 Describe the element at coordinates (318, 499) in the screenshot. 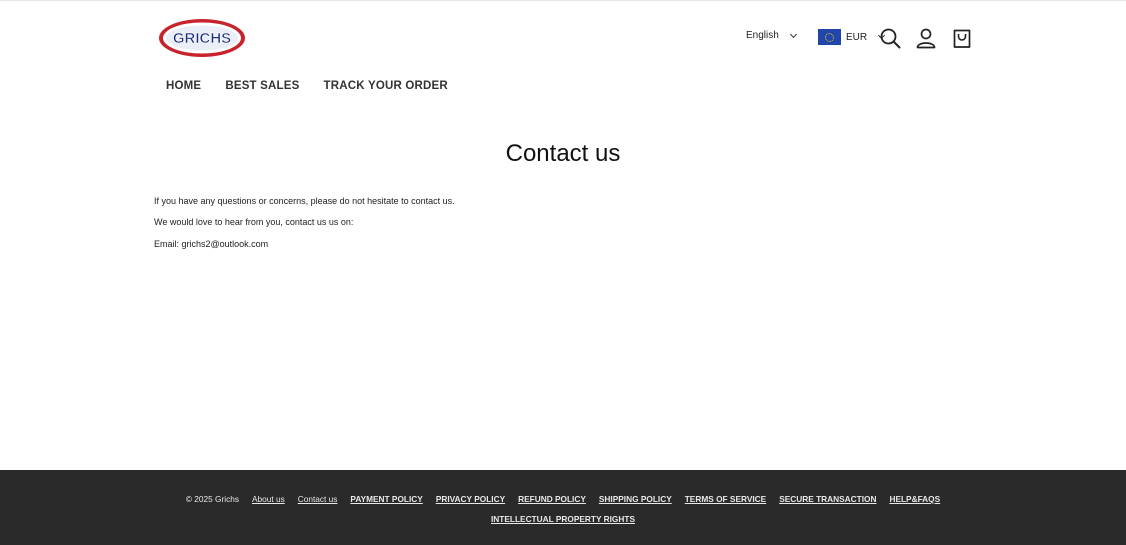

I see `footer-link-contact: Contact us` at that location.